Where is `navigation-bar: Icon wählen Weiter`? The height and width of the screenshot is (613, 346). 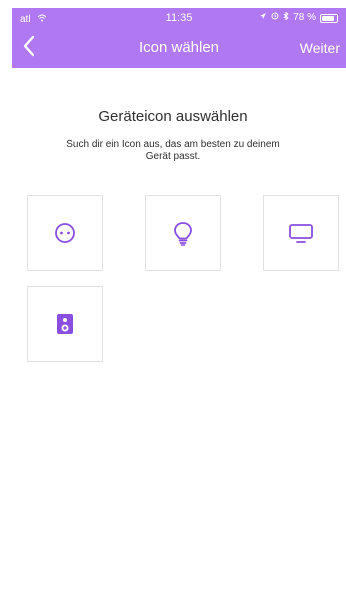 navigation-bar: Icon wählen Weiter is located at coordinates (179, 48).